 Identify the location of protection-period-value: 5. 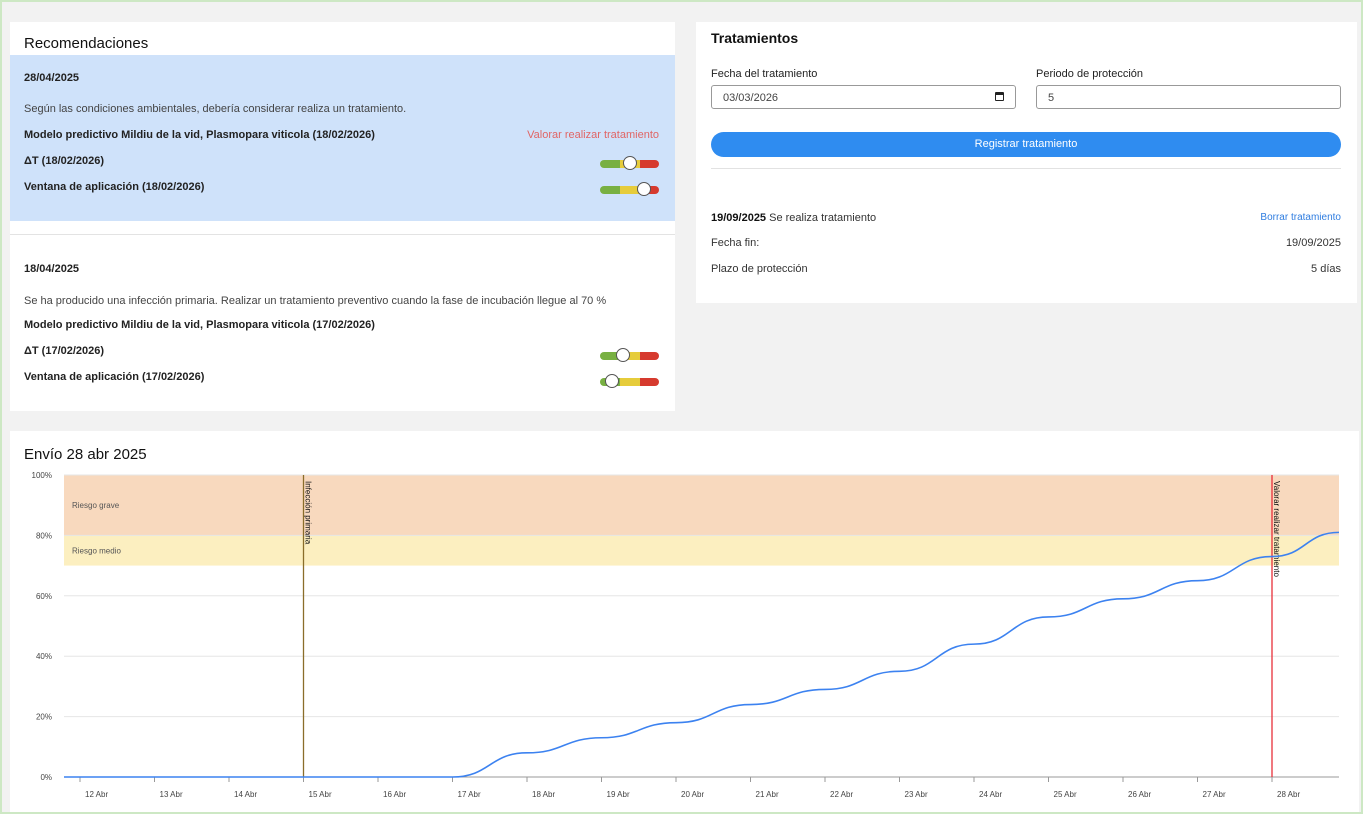
(1051, 98).